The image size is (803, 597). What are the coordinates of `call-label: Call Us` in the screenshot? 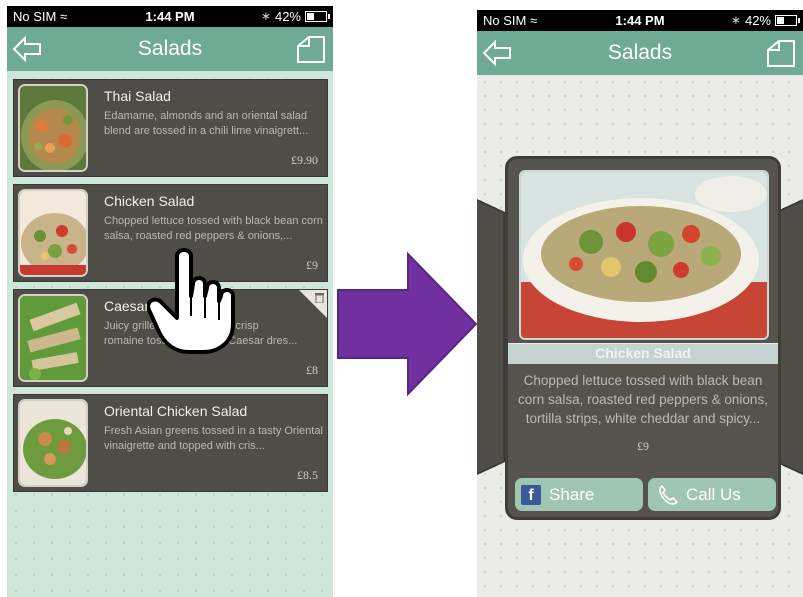 It's located at (713, 494).